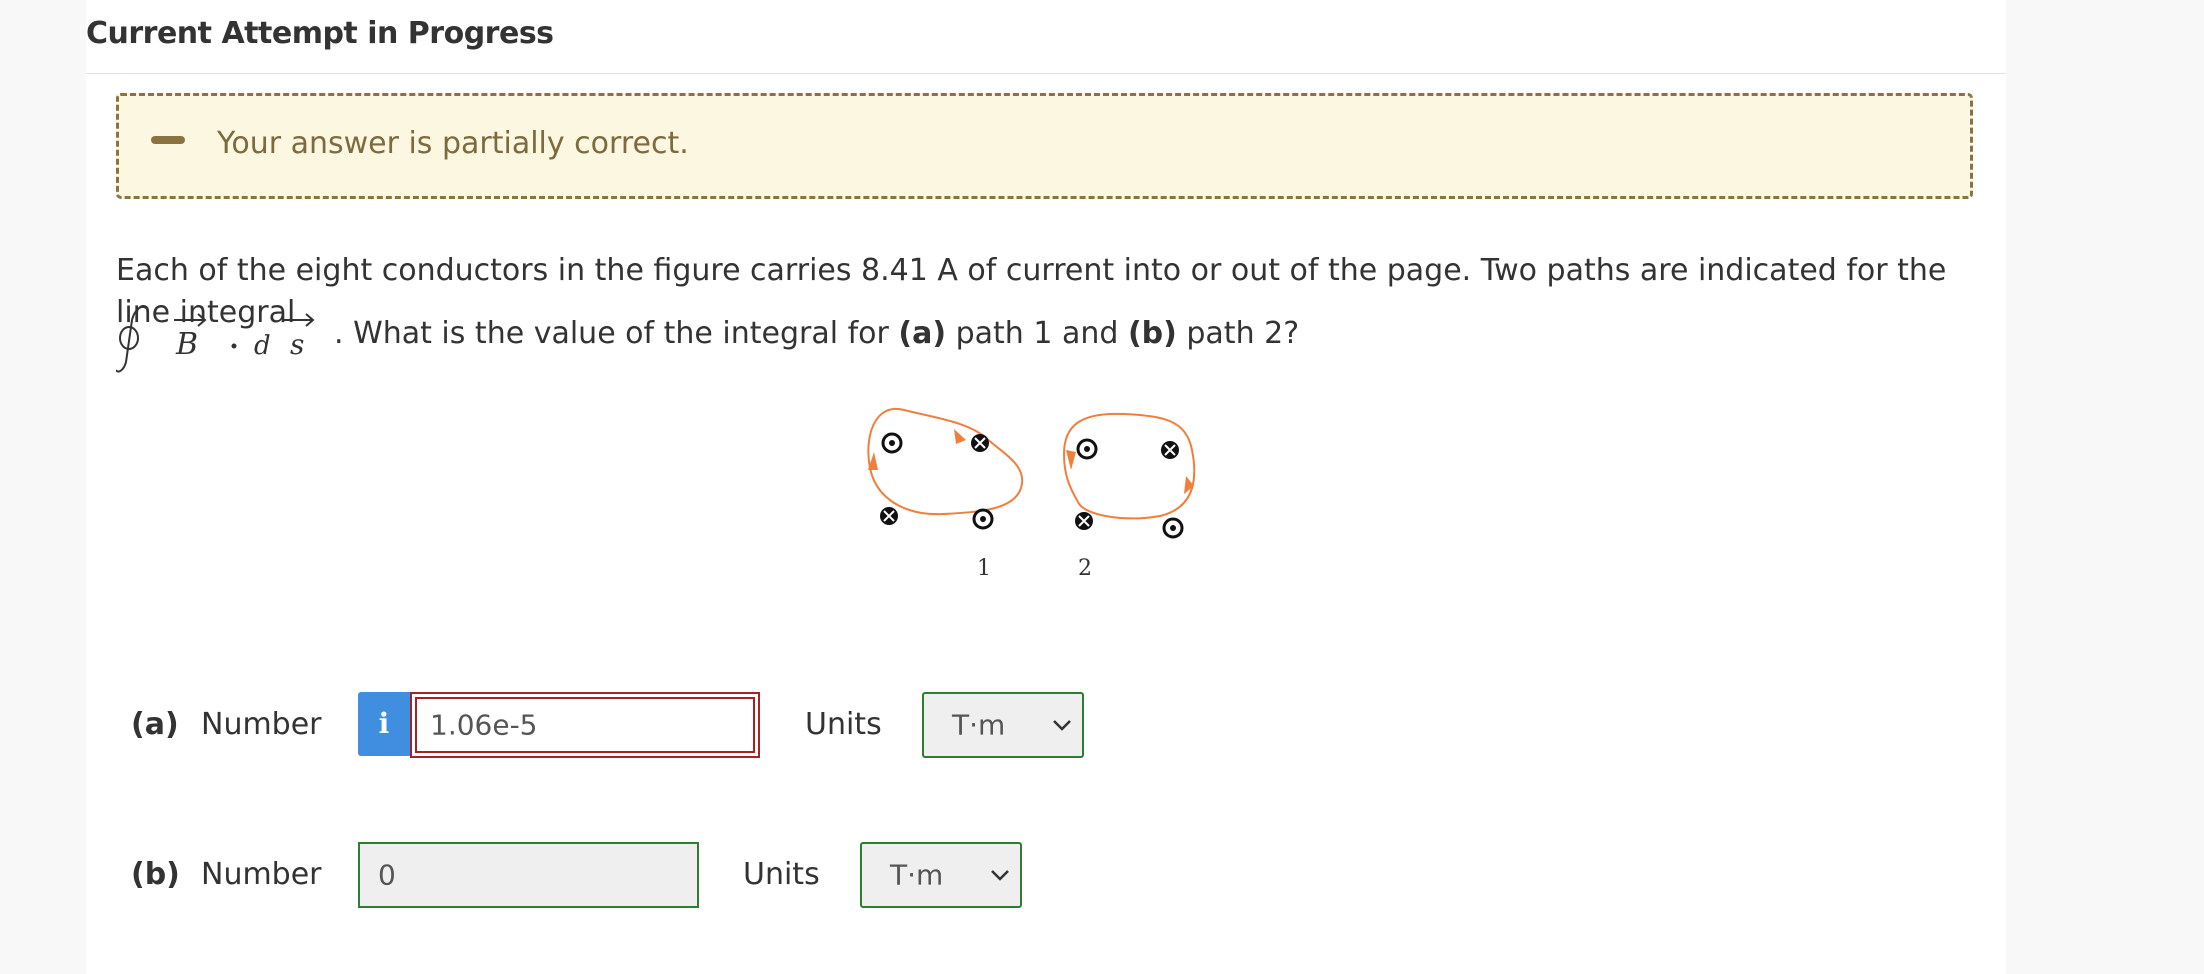 The width and height of the screenshot is (2204, 974). What do you see at coordinates (984, 568) in the screenshot?
I see `path-1-label: 1` at bounding box center [984, 568].